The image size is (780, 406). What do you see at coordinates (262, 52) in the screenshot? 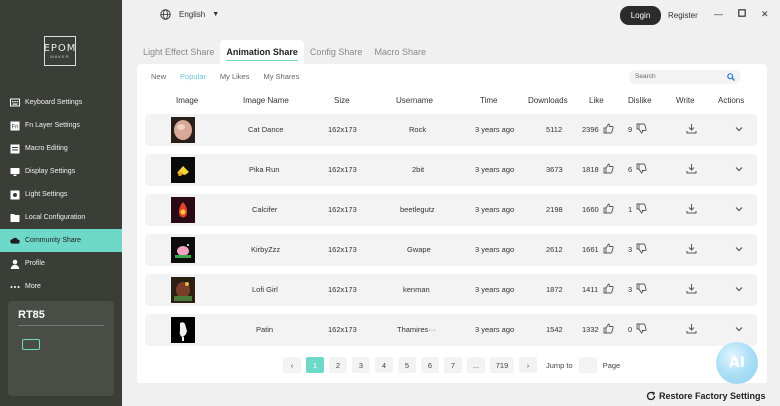
I see `tab-animation-share: Animation Share` at bounding box center [262, 52].